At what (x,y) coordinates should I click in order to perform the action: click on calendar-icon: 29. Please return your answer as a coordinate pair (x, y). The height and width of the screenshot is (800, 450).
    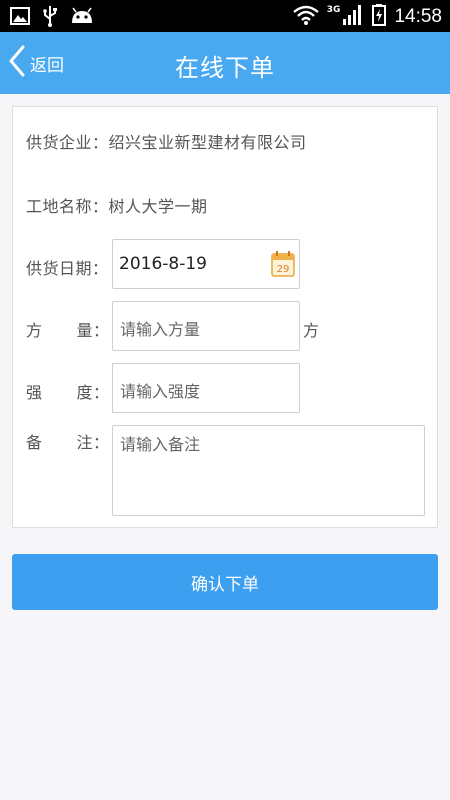
    Looking at the image, I should click on (283, 266).